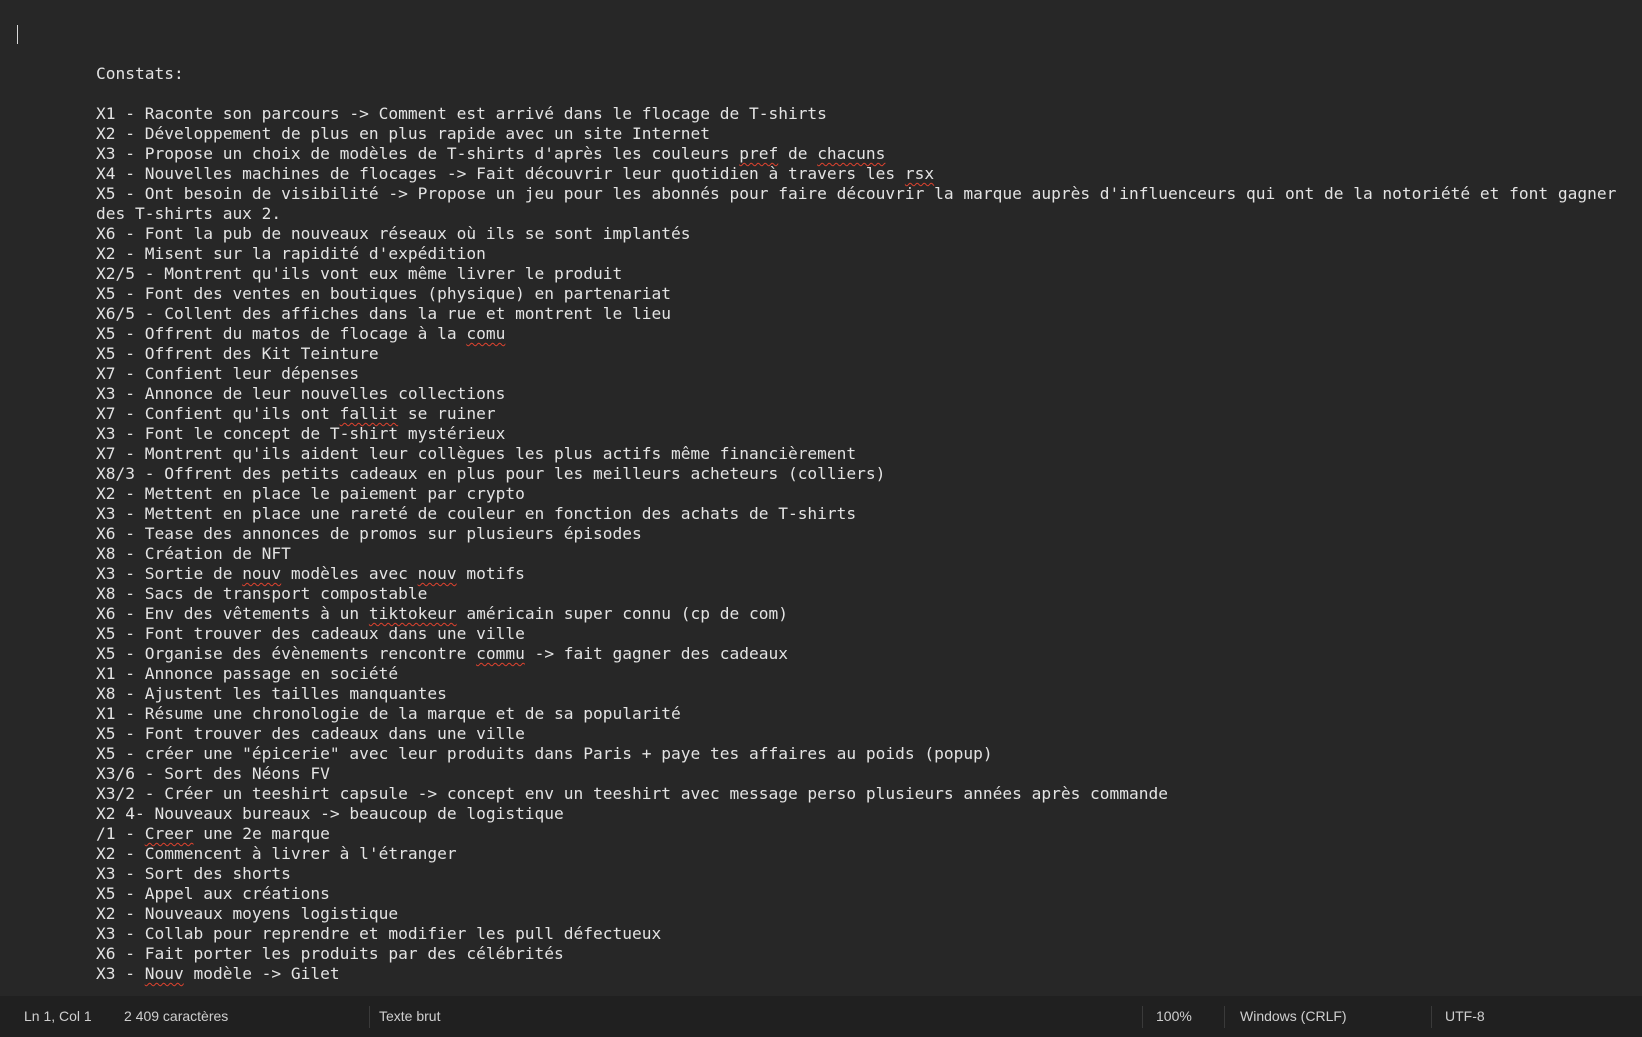  Describe the element at coordinates (656, 653) in the screenshot. I see `text-fragment: -> fait gagner des cadeaux` at that location.